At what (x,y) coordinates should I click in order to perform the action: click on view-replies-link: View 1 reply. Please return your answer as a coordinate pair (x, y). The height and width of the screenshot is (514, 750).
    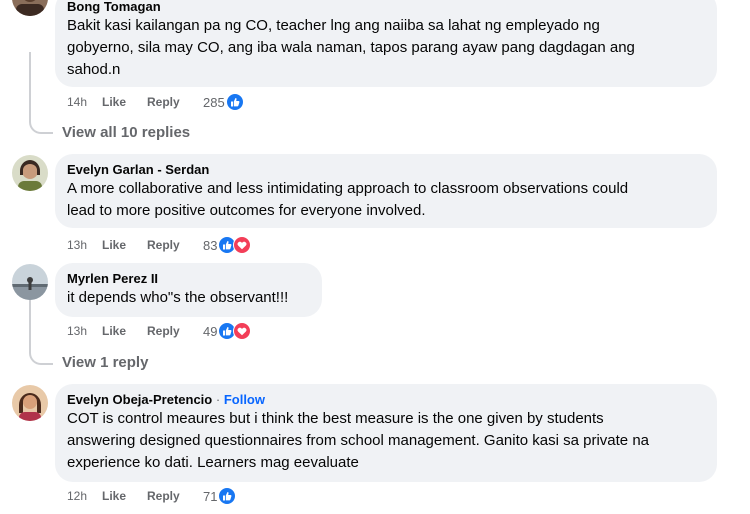
    Looking at the image, I should click on (105, 362).